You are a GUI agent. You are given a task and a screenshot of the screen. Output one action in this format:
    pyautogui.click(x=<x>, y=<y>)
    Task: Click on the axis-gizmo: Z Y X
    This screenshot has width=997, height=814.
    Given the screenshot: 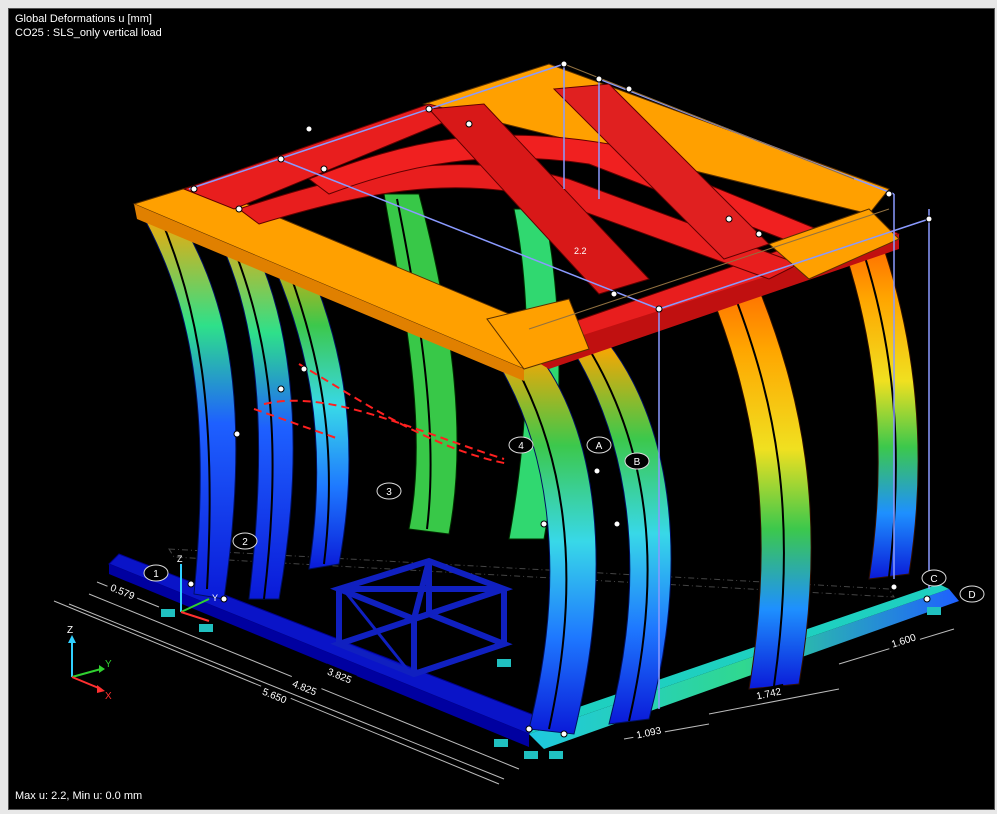 What is the action you would take?
    pyautogui.click(x=89, y=663)
    